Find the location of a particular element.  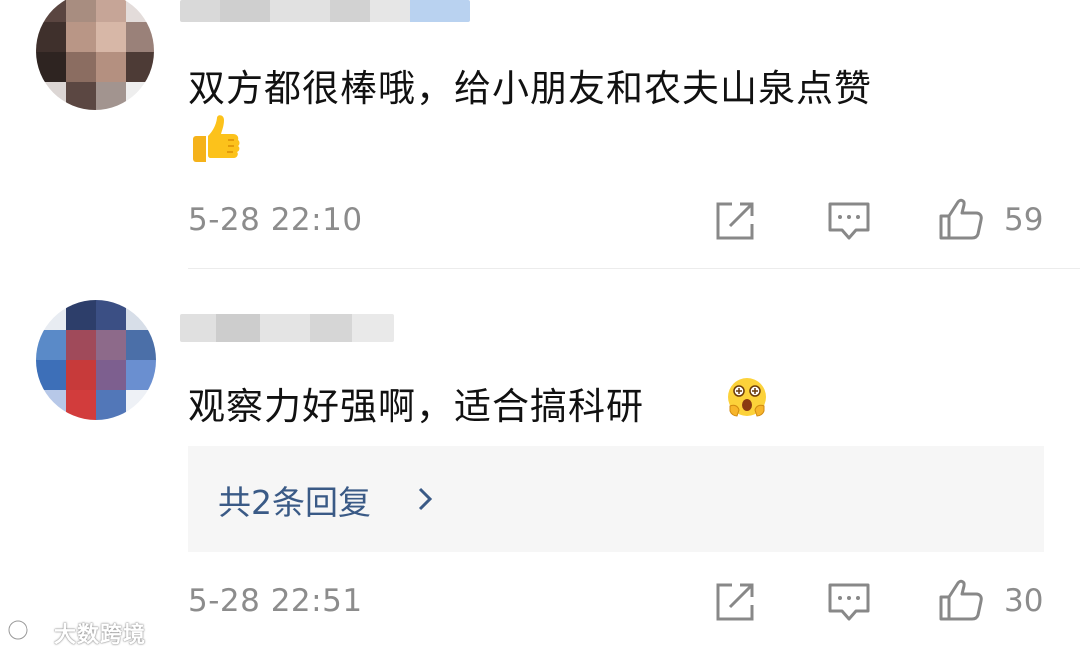

like-count: 30 is located at coordinates (1024, 601).